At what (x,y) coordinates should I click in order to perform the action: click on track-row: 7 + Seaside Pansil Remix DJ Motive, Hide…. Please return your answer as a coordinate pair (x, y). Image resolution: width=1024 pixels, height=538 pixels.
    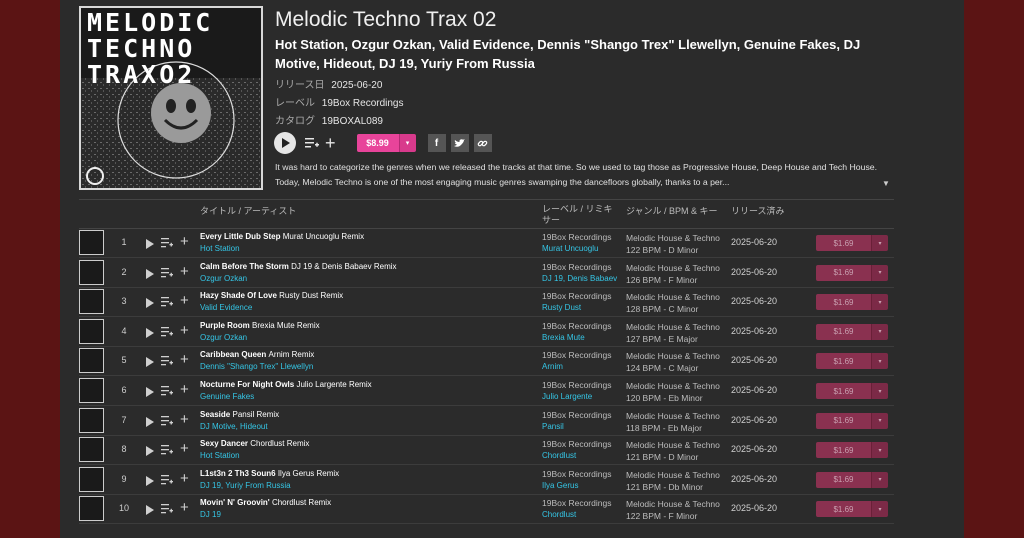
    Looking at the image, I should click on (486, 421).